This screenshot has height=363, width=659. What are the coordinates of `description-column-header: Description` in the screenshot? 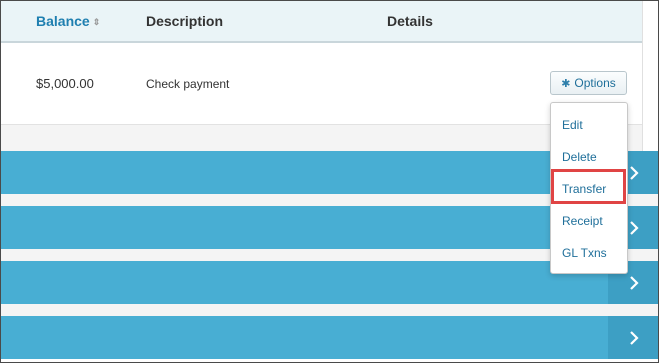 It's located at (185, 21).